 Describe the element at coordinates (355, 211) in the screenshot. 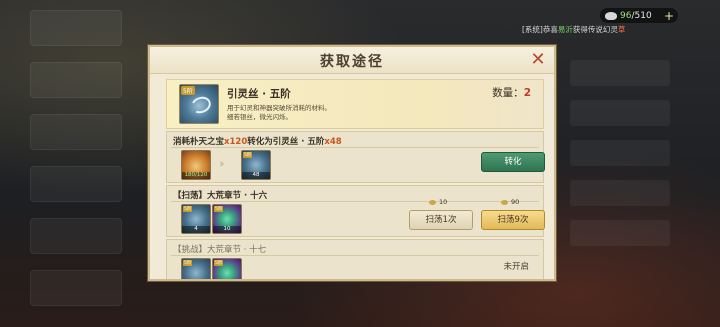

I see `sweep-section-16: 【扫荡】大荒章节 · 十六 5阶 4 5阶 10 10 90 扫荡1次 扫荡9次` at that location.